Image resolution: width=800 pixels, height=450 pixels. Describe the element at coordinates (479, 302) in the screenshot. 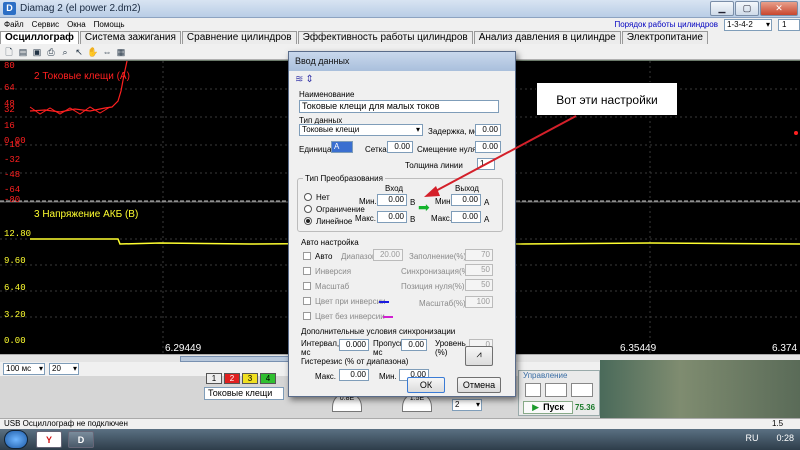

I see `scale-pct-input: 100` at that location.